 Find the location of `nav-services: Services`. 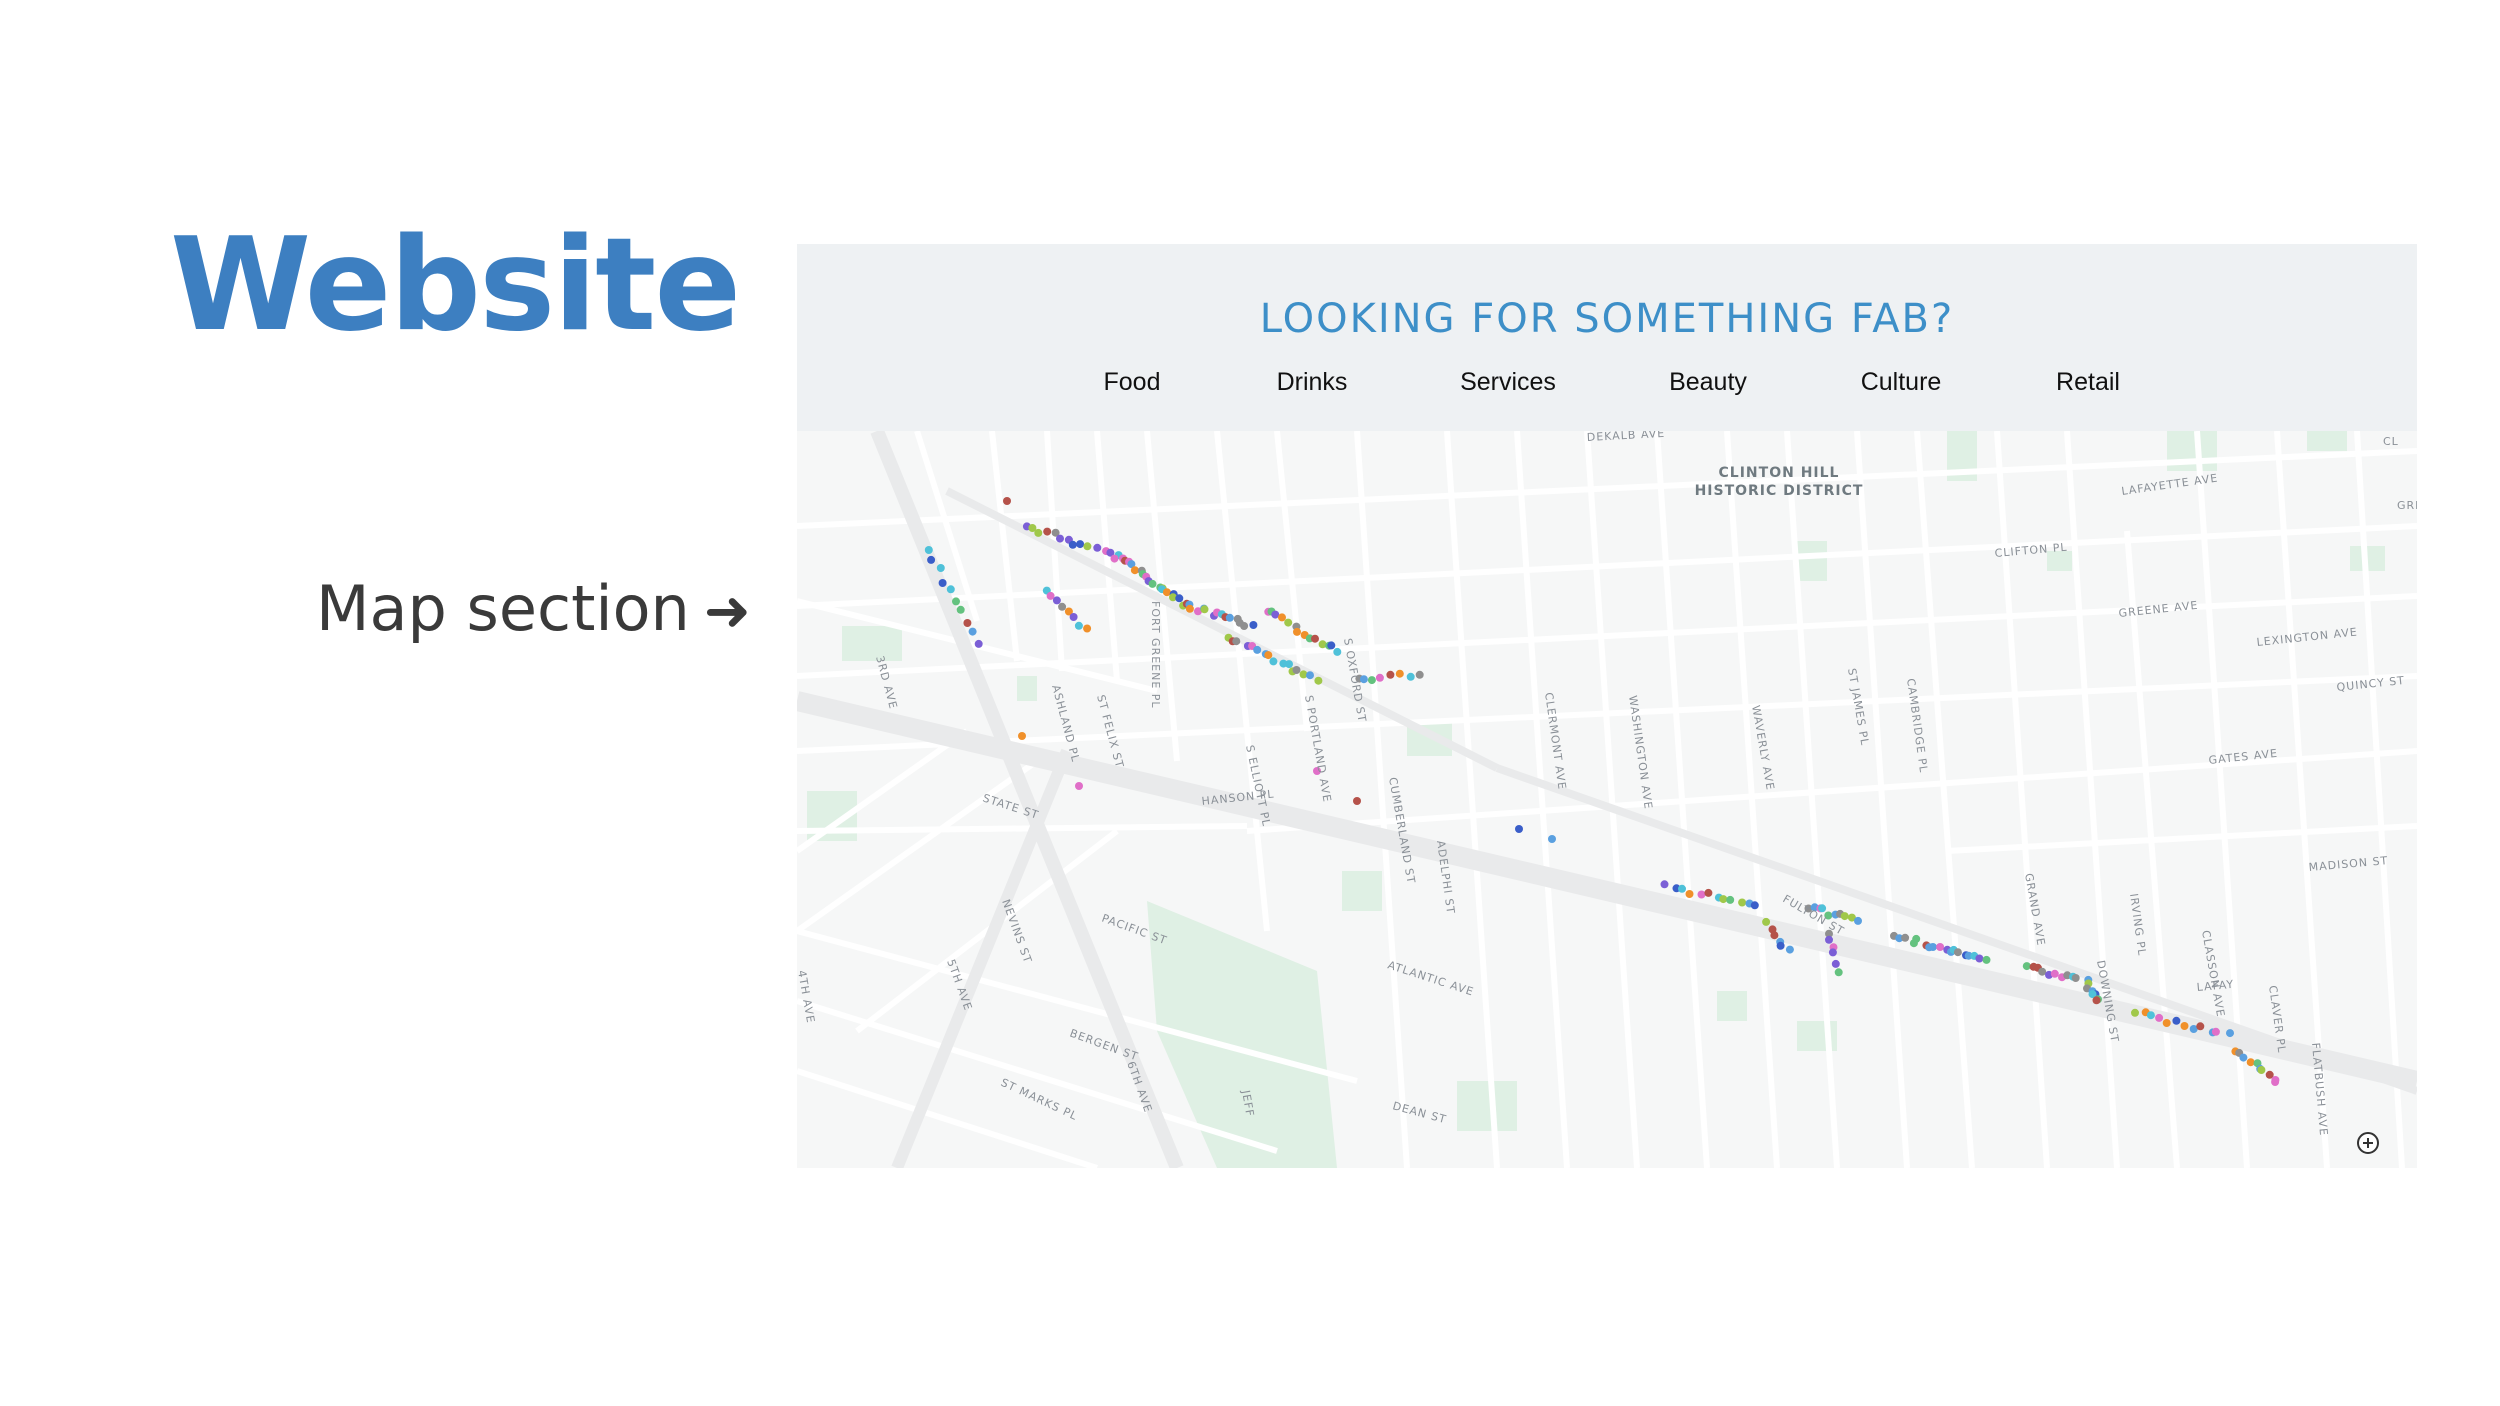

nav-services: Services is located at coordinates (1508, 382).